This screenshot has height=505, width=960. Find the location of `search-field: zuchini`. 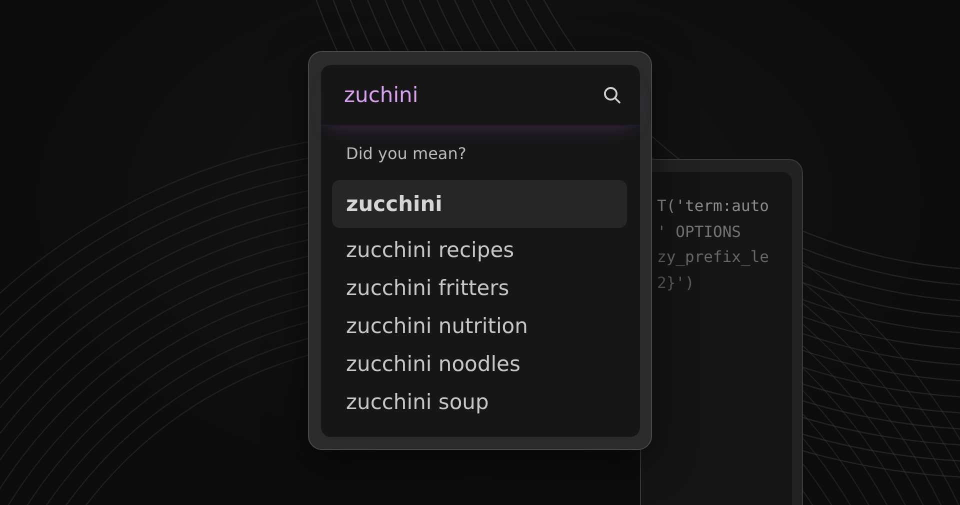

search-field: zuchini is located at coordinates (454, 95).